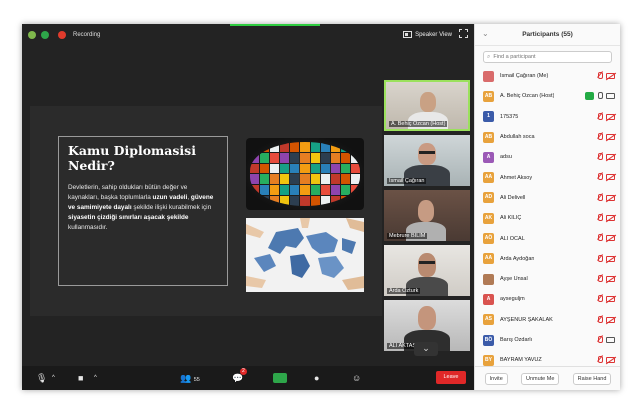 This screenshot has height=399, width=643. I want to click on avatar, so click(488, 279).